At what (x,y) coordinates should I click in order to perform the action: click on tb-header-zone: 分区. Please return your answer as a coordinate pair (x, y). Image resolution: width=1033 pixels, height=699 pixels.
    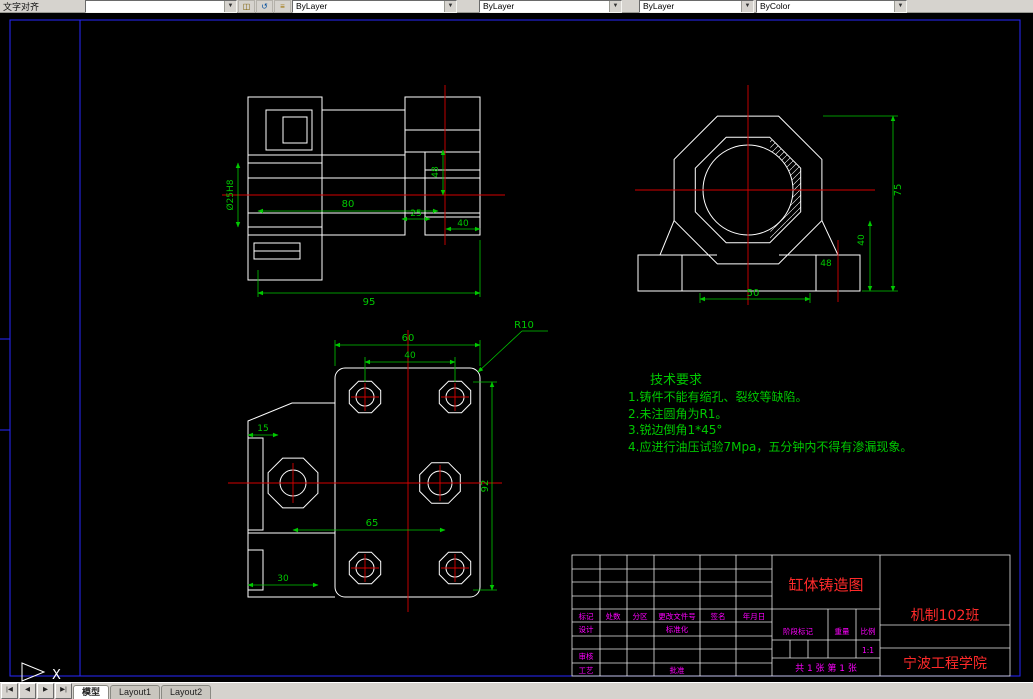
    Looking at the image, I should click on (640, 616).